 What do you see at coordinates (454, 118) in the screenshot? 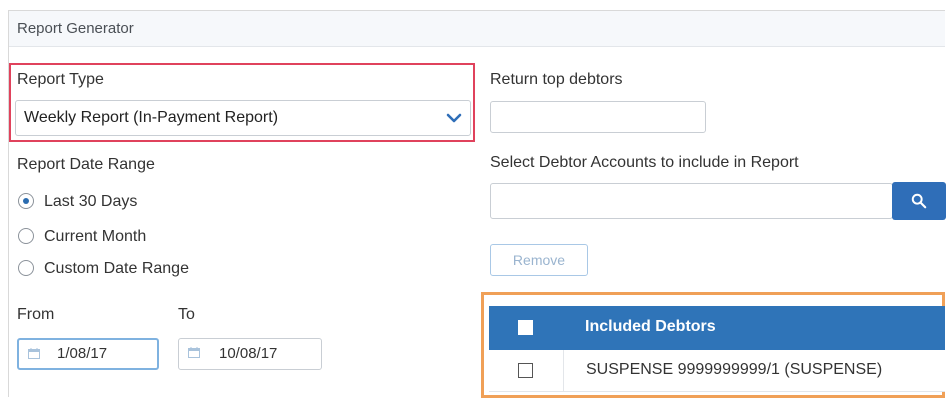
I see `chevron-down-icon` at bounding box center [454, 118].